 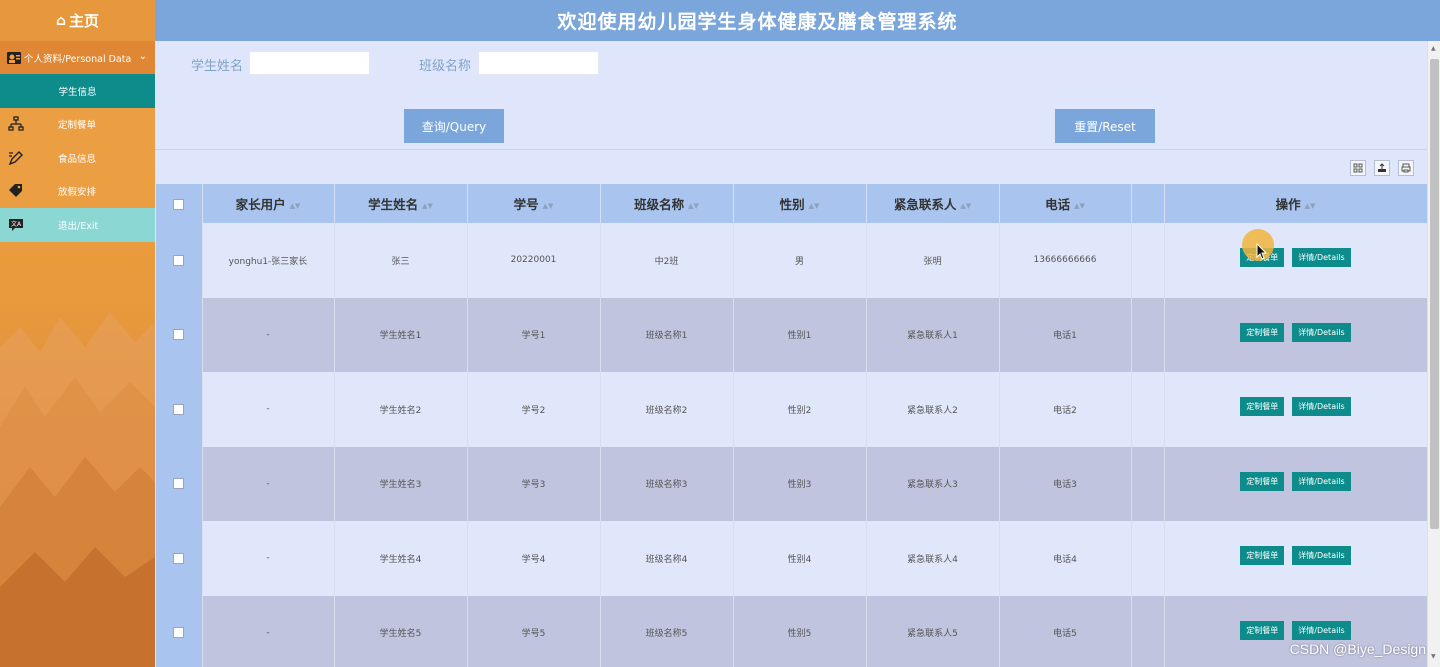 What do you see at coordinates (309, 63) in the screenshot?
I see `student-name-input` at bounding box center [309, 63].